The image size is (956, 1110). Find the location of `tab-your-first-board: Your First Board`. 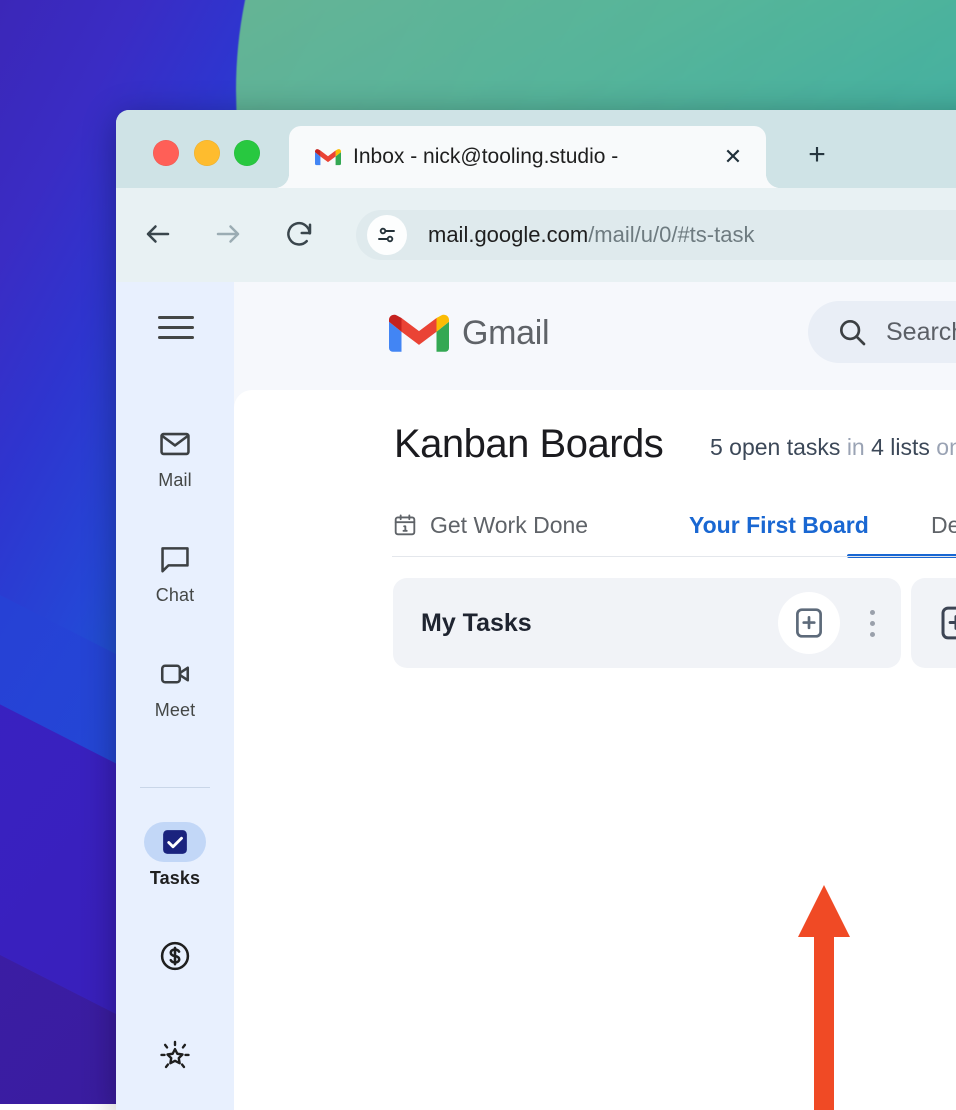

tab-your-first-board: Your First Board is located at coordinates (779, 525).